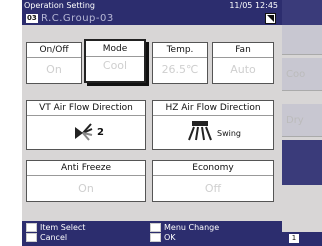 The image size is (322, 246). What do you see at coordinates (163, 238) in the screenshot?
I see `ok-hint: OK` at bounding box center [163, 238].